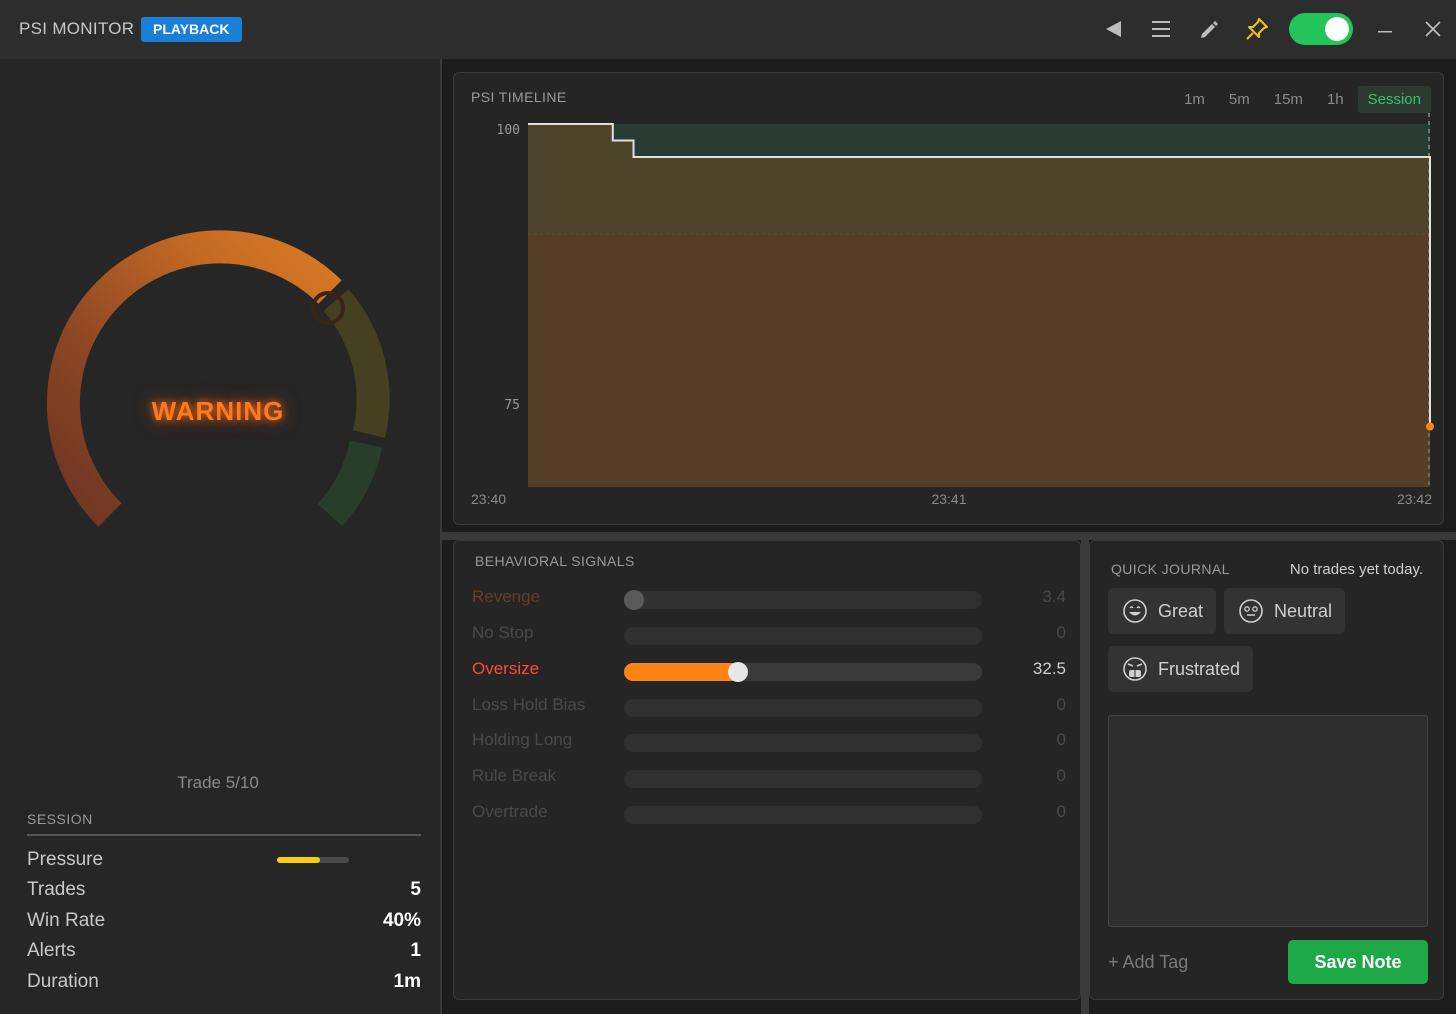 This screenshot has width=1456, height=1014. I want to click on signals-title: BEHAVIORAL SIGNALS, so click(555, 561).